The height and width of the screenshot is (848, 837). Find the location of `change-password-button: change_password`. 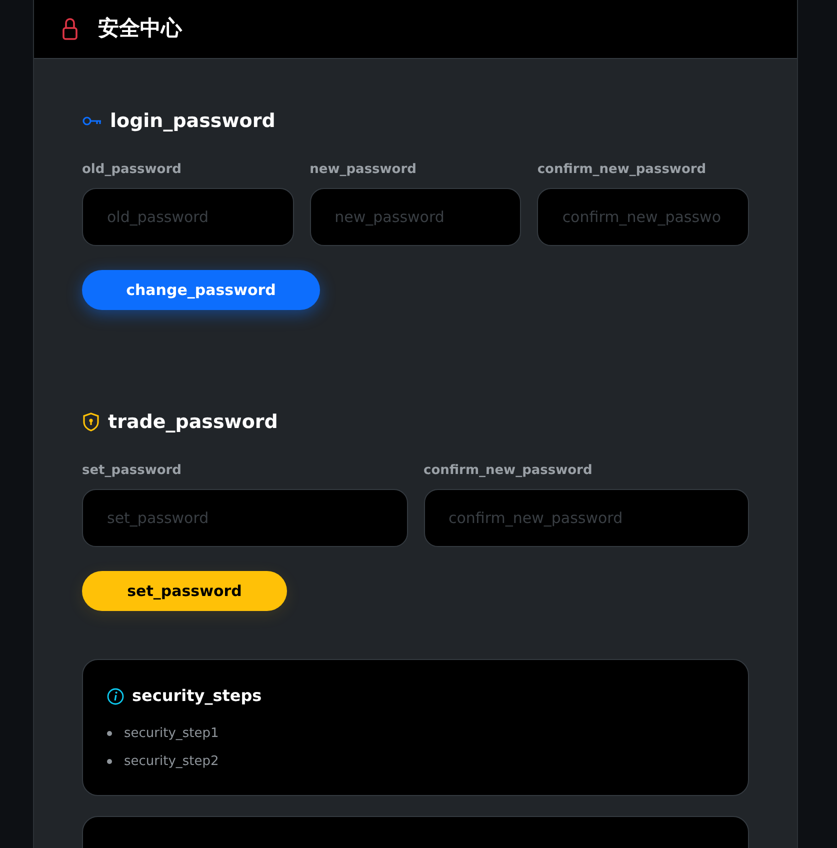

change-password-button: change_password is located at coordinates (201, 290).